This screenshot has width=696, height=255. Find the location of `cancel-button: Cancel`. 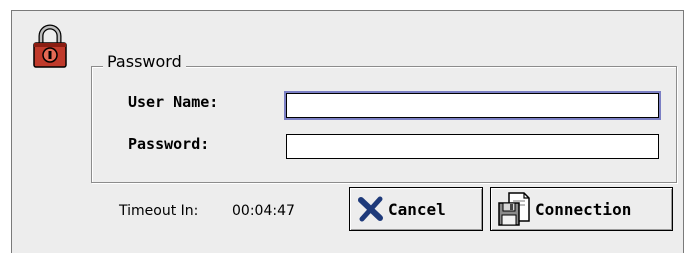

cancel-button: Cancel is located at coordinates (416, 209).